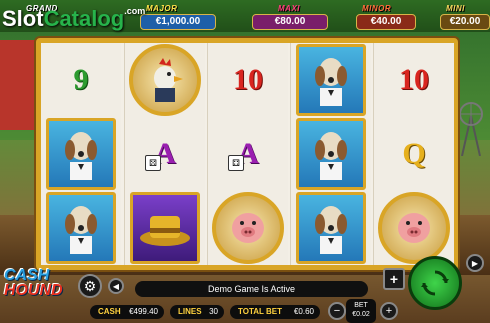  I want to click on symbol-nine: 9, so click(81, 79).